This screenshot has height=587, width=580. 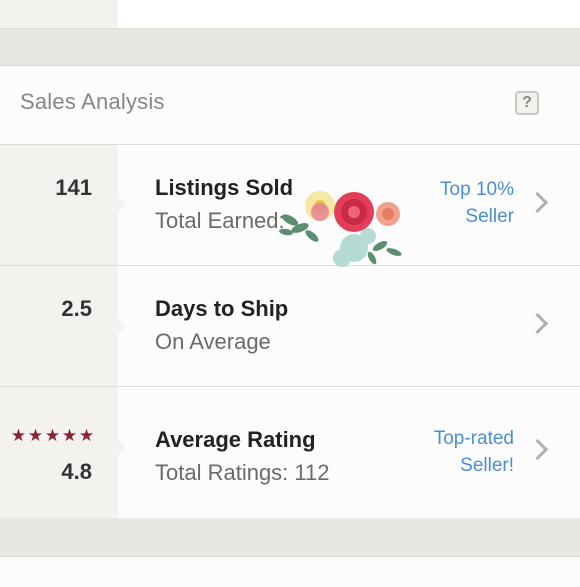 I want to click on row-subtitle: On Average, so click(x=213, y=341).